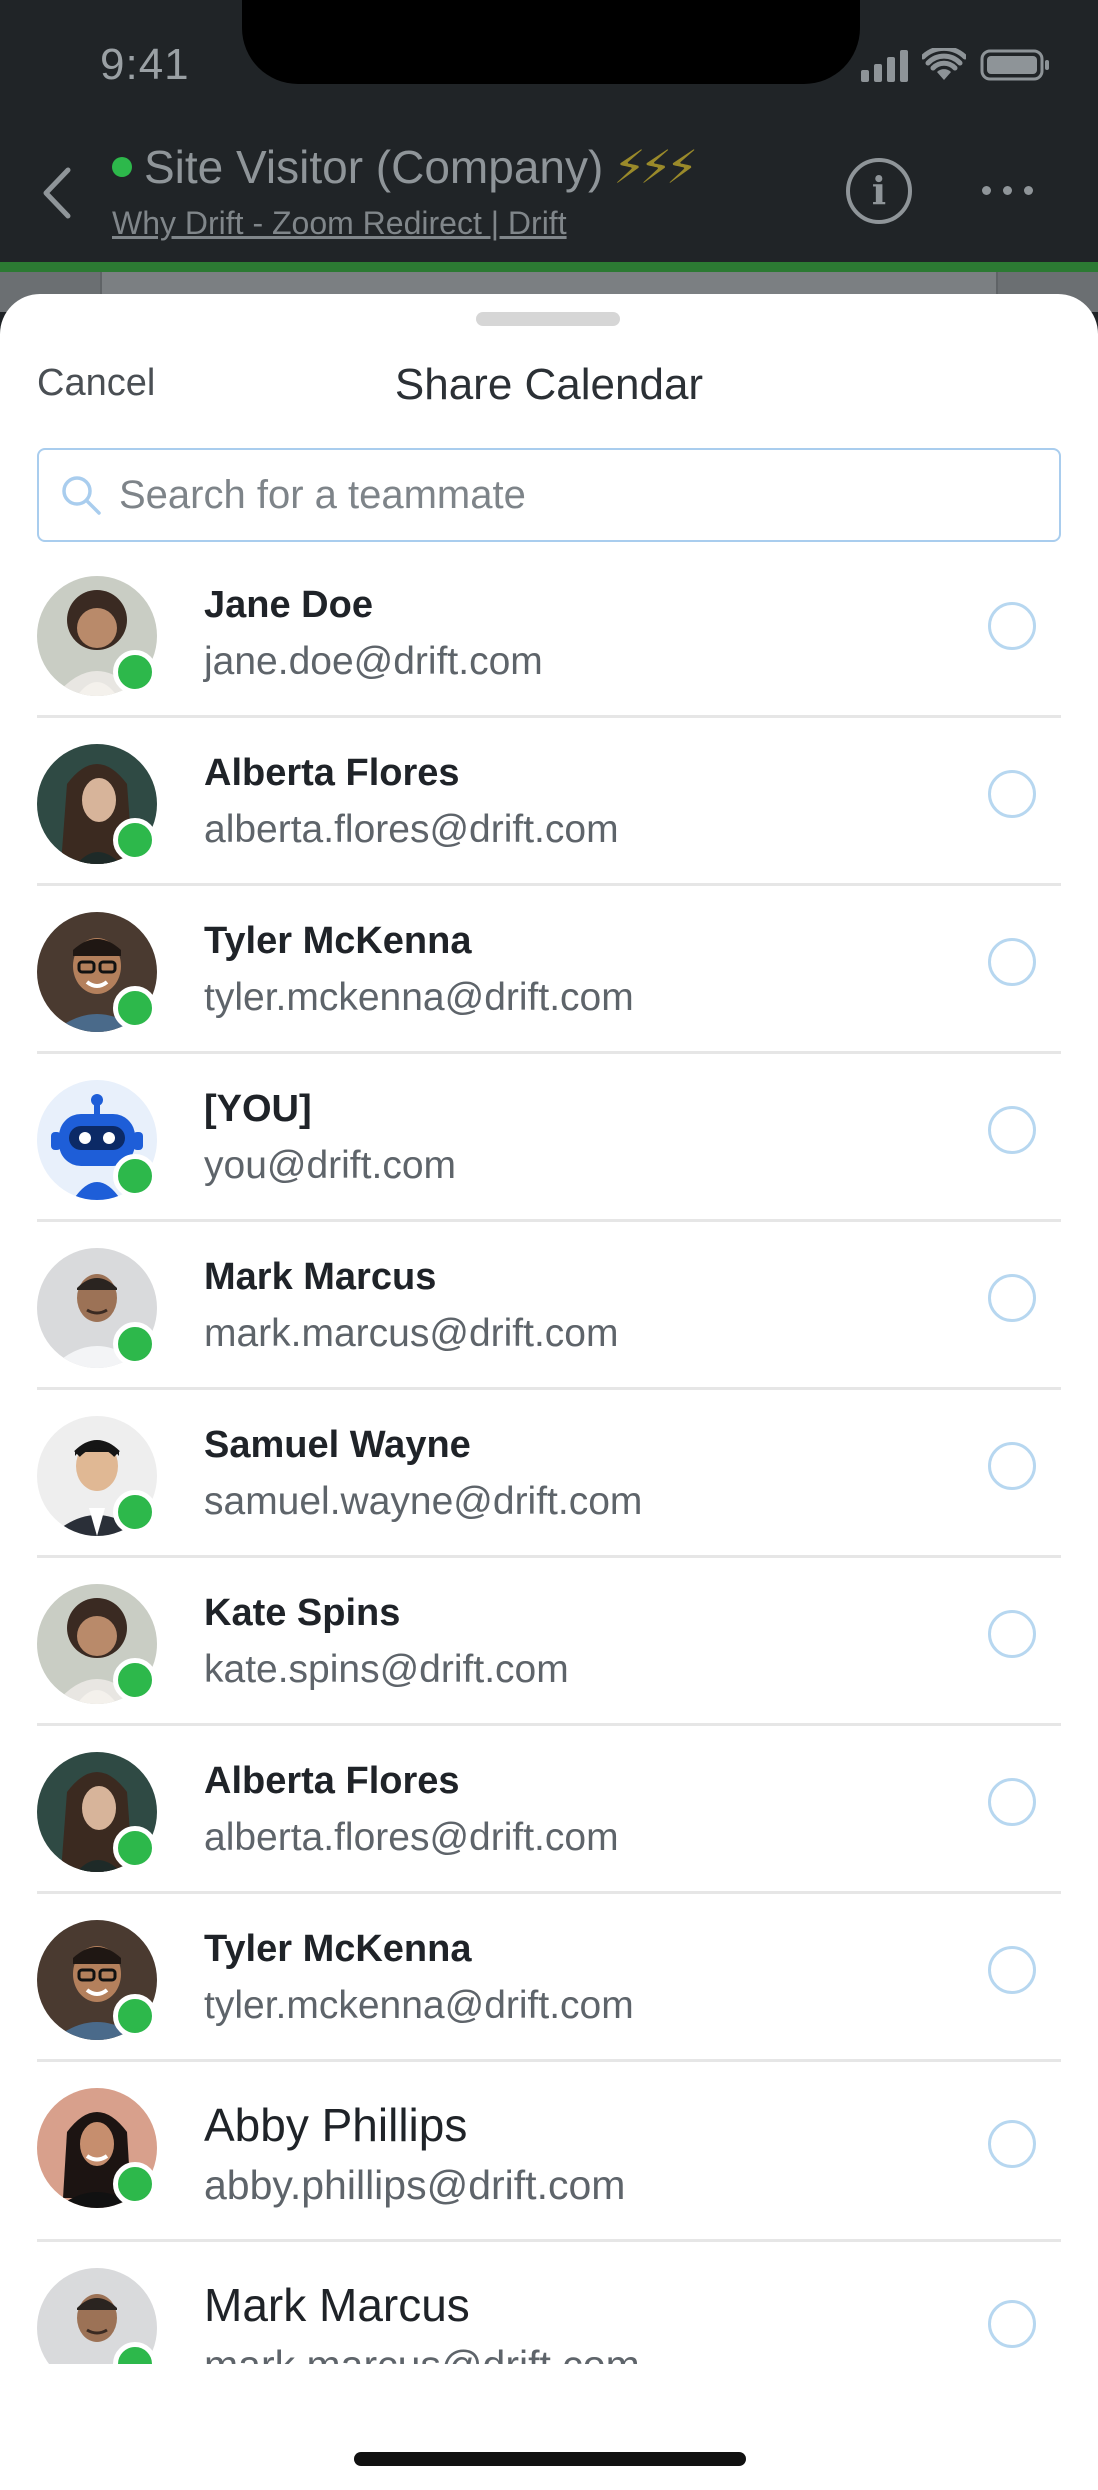 Image resolution: width=1098 pixels, height=2490 pixels. What do you see at coordinates (1014, 65) in the screenshot?
I see `battery-icon` at bounding box center [1014, 65].